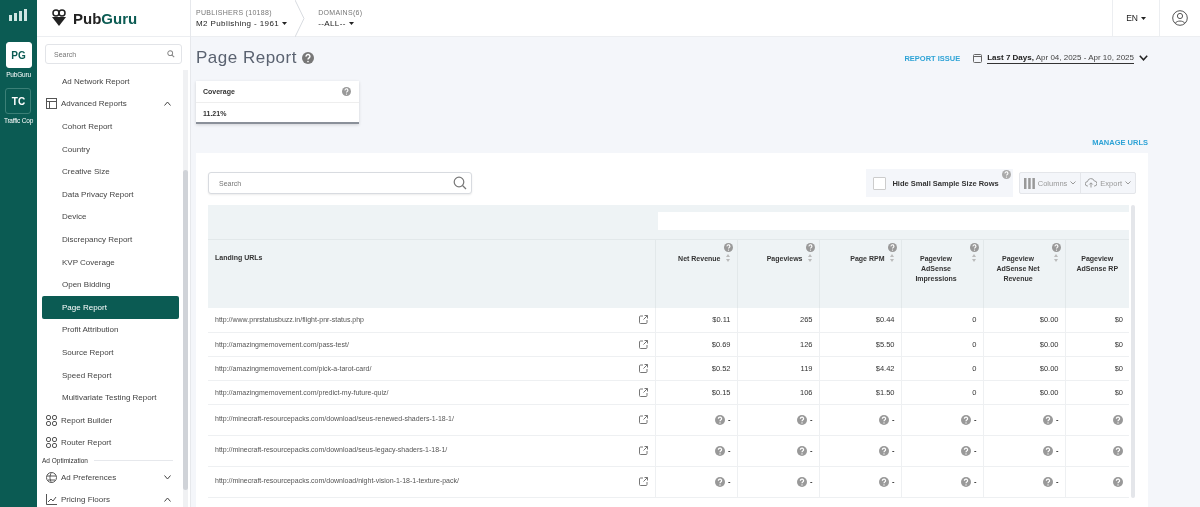 This screenshot has width=1200, height=507. What do you see at coordinates (87, 420) in the screenshot?
I see `sidebar-group: Report Builder` at bounding box center [87, 420].